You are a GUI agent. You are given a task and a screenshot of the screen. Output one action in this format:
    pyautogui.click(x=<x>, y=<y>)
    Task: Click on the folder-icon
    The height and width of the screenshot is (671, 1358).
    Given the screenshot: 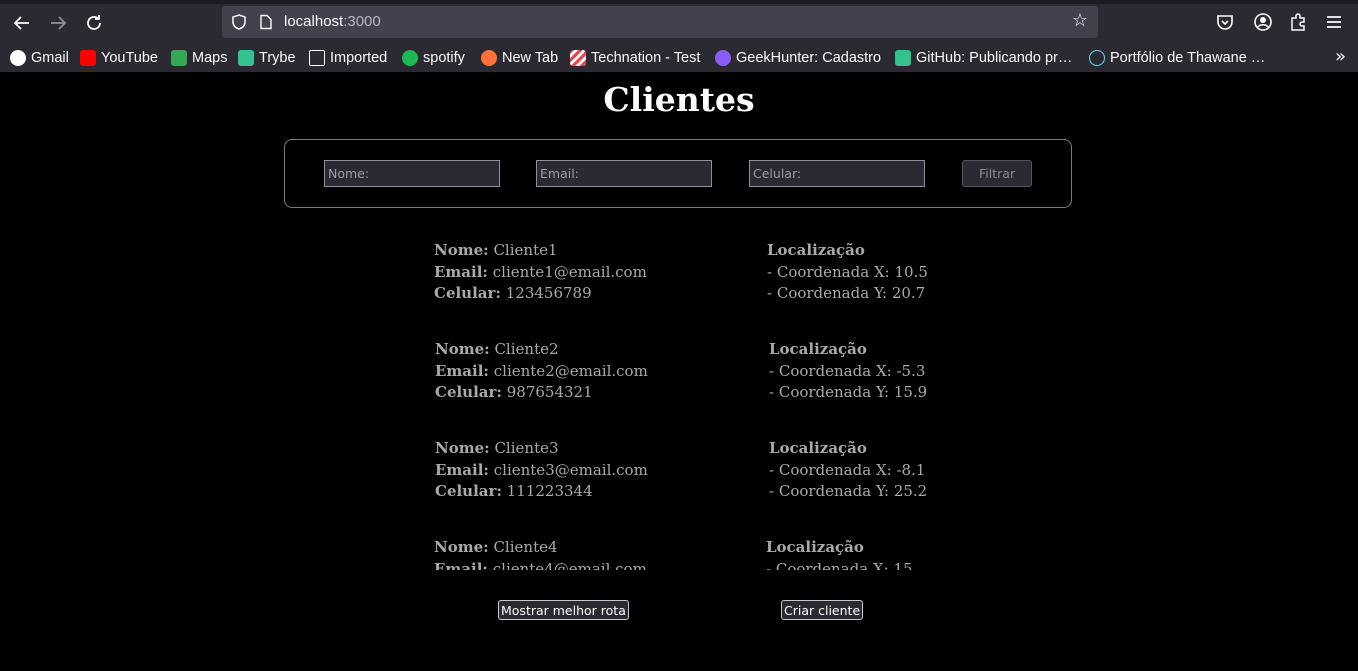 What is the action you would take?
    pyautogui.click(x=317, y=58)
    